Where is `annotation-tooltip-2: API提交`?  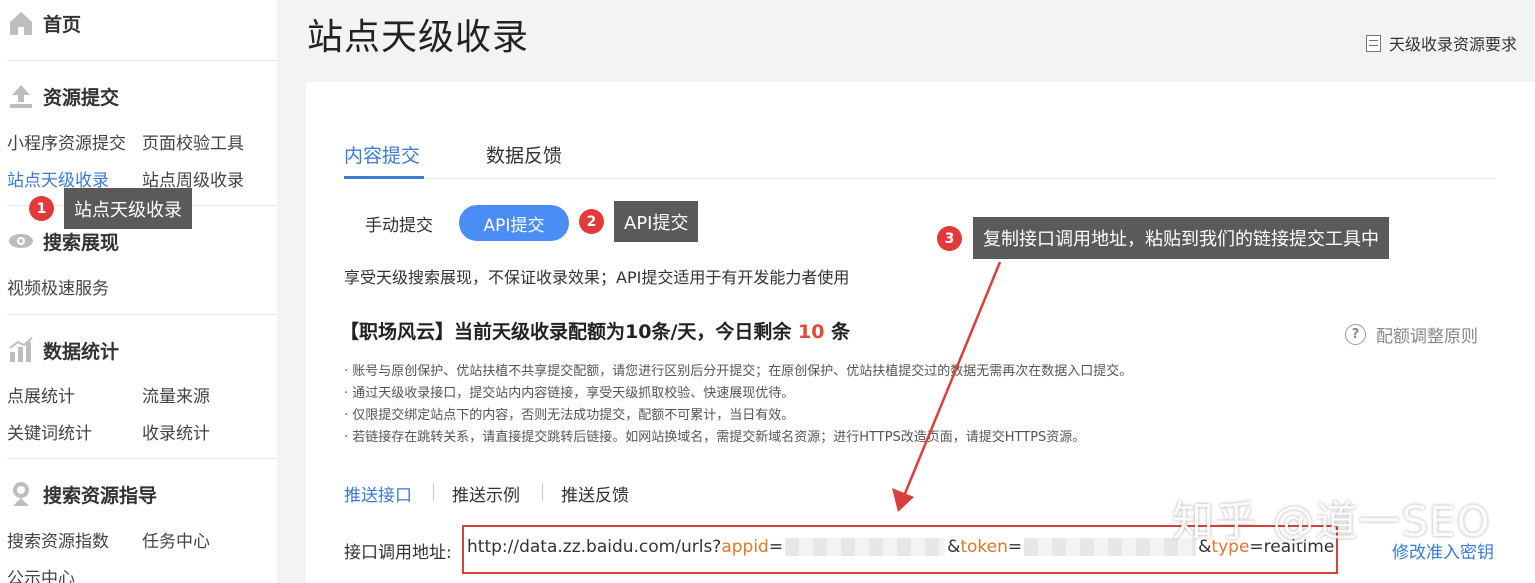
annotation-tooltip-2: API提交 is located at coordinates (656, 221).